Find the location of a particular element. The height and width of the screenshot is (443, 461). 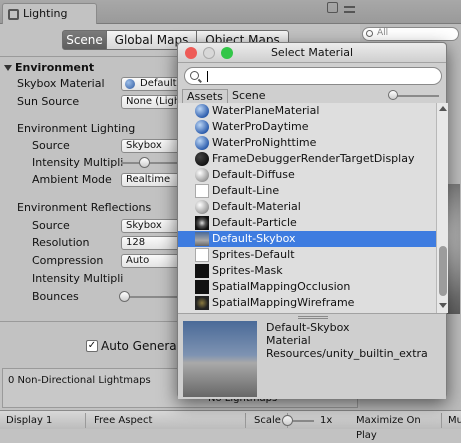

list-item: Default-Material is located at coordinates (307, 207).